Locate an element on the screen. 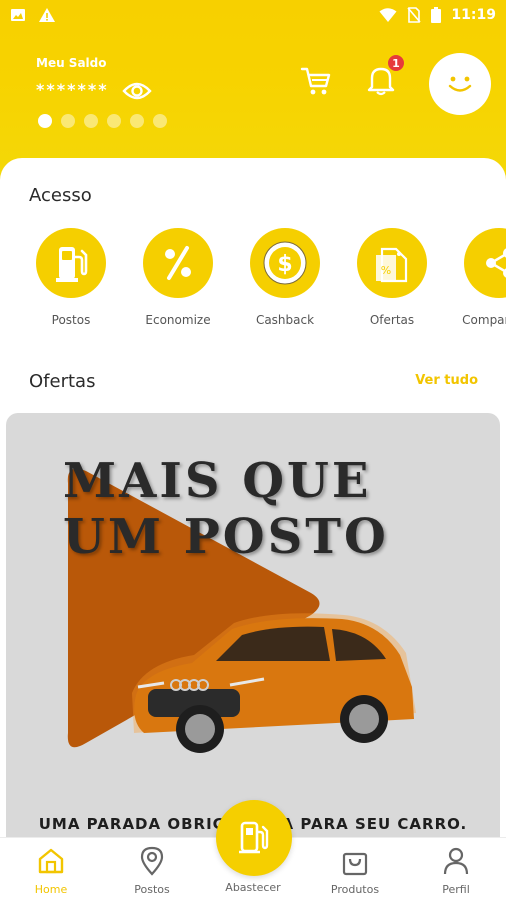  balance-label: Meu Saldo is located at coordinates (71, 63).